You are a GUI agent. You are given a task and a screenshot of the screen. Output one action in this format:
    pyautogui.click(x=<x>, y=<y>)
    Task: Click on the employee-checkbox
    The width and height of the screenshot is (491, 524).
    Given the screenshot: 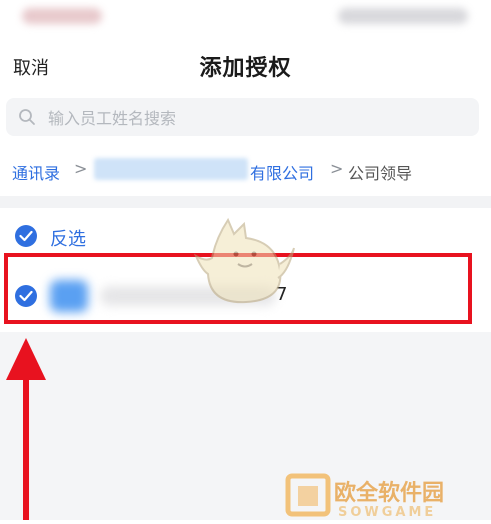 What is the action you would take?
    pyautogui.click(x=26, y=296)
    